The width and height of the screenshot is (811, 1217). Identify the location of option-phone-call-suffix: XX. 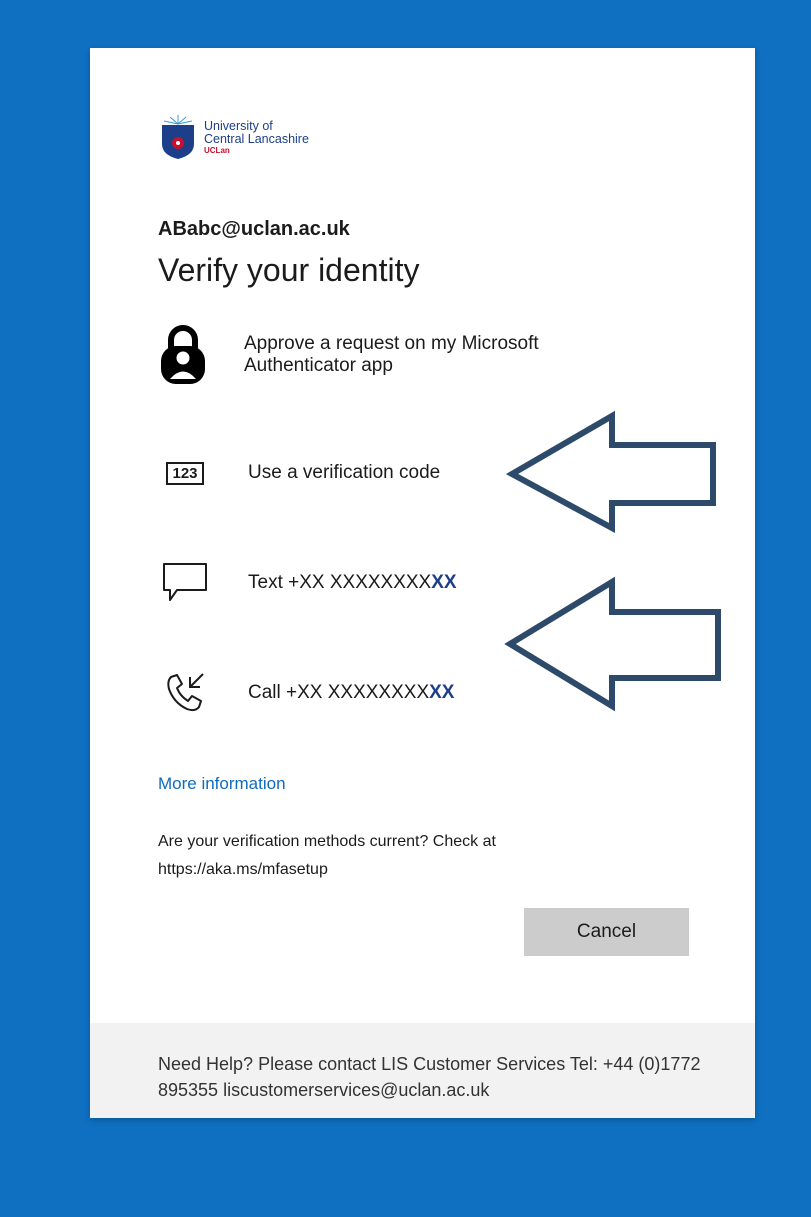
(442, 692).